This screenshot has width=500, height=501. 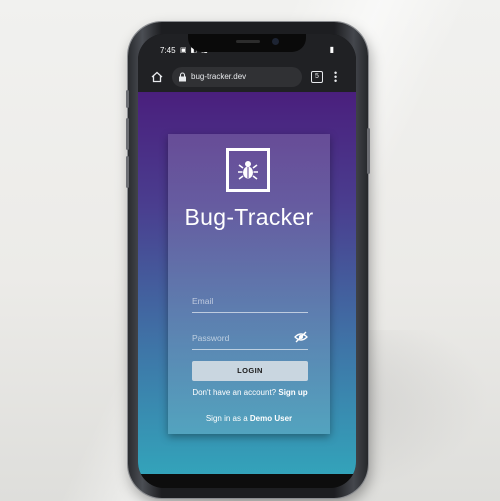 I want to click on demo-user-link: Demo User, so click(x=271, y=418).